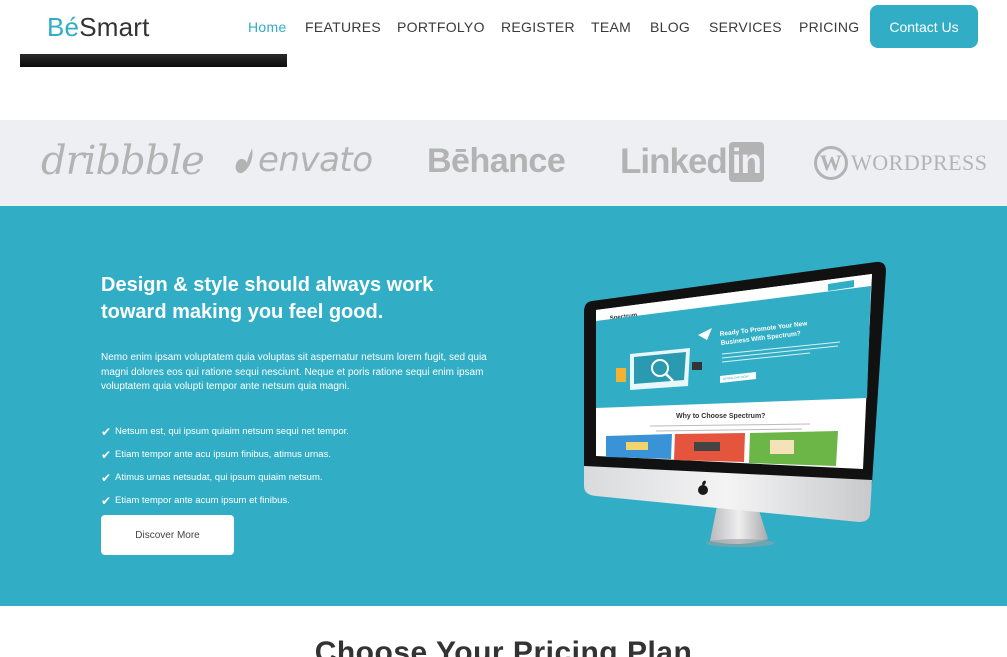 The width and height of the screenshot is (1007, 657). I want to click on behance-logo: Bēhance, so click(496, 161).